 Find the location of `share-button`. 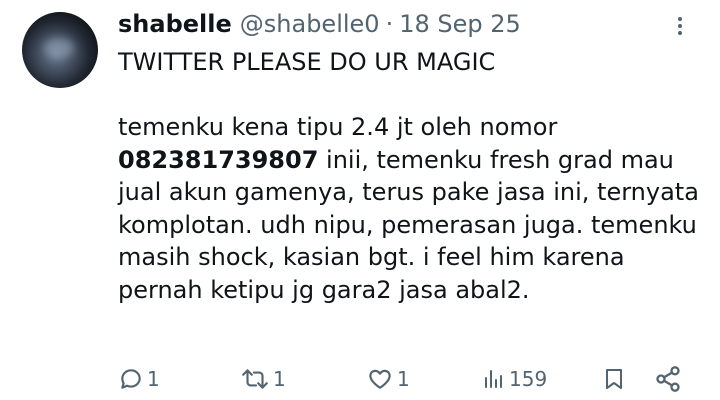

share-button is located at coordinates (668, 379).